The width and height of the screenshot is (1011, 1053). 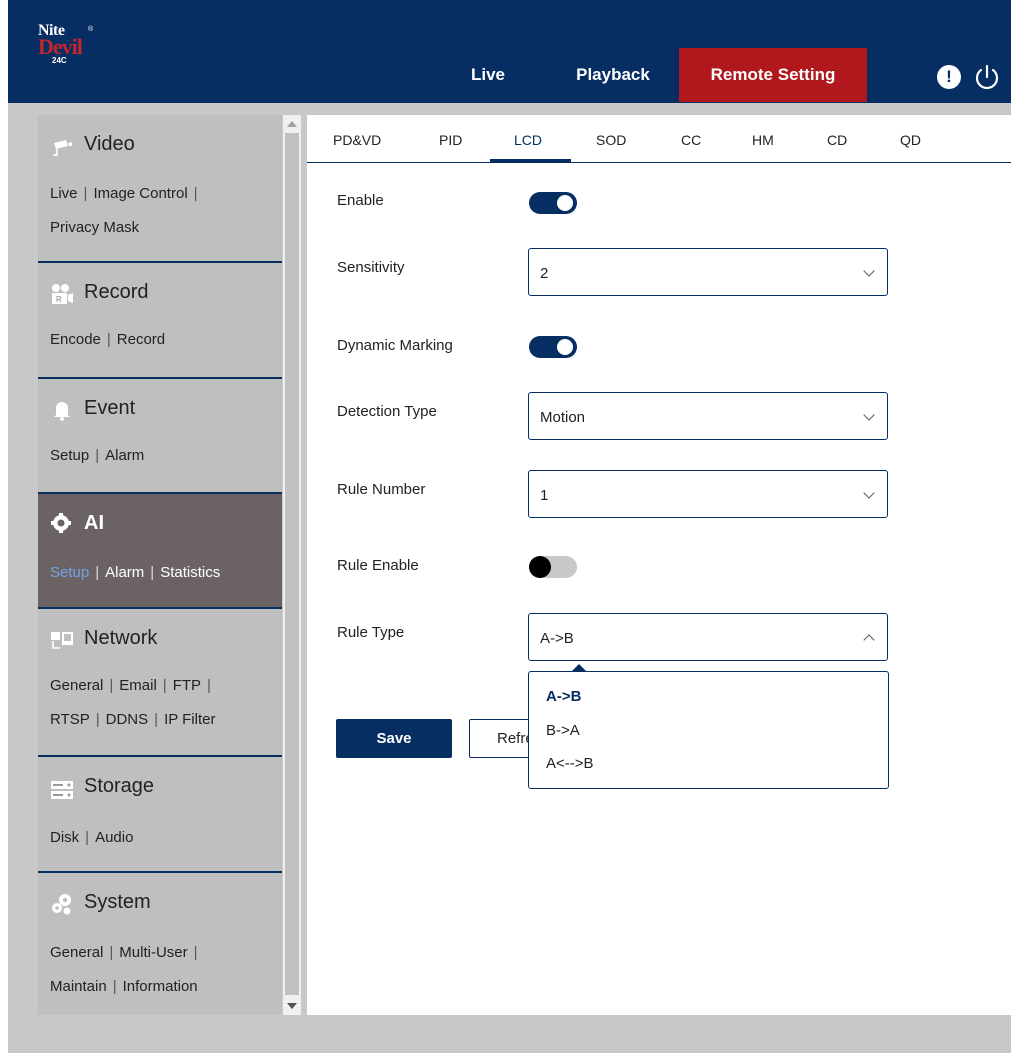 I want to click on sidebar-title-storage: Storage, so click(x=119, y=786).